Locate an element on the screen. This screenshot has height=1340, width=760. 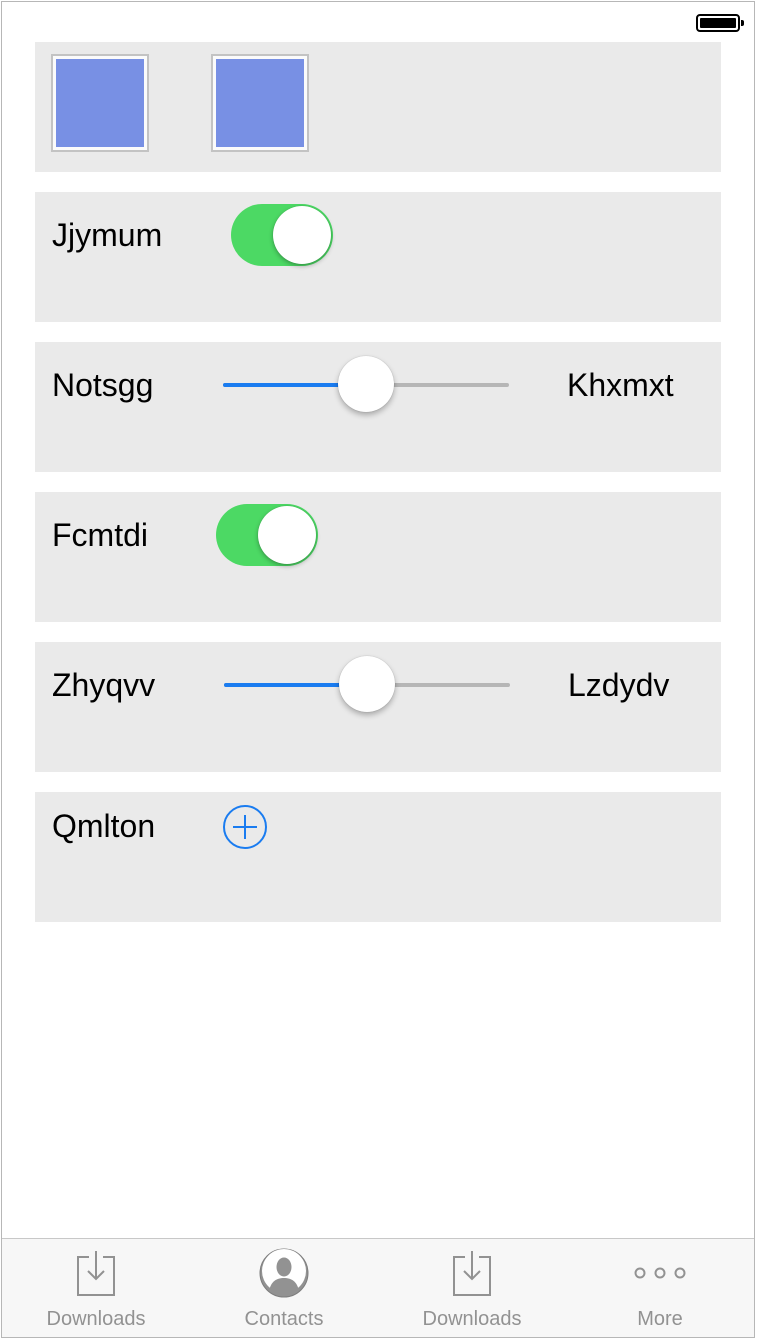
tab-downloads: Downloads is located at coordinates (96, 1288).